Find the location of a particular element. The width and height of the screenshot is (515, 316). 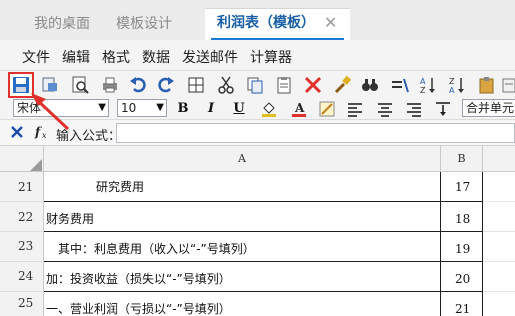

toolbar-font: 宋体 ▼ 10 ▼ B I U A 合并单元 is located at coordinates (257, 109).